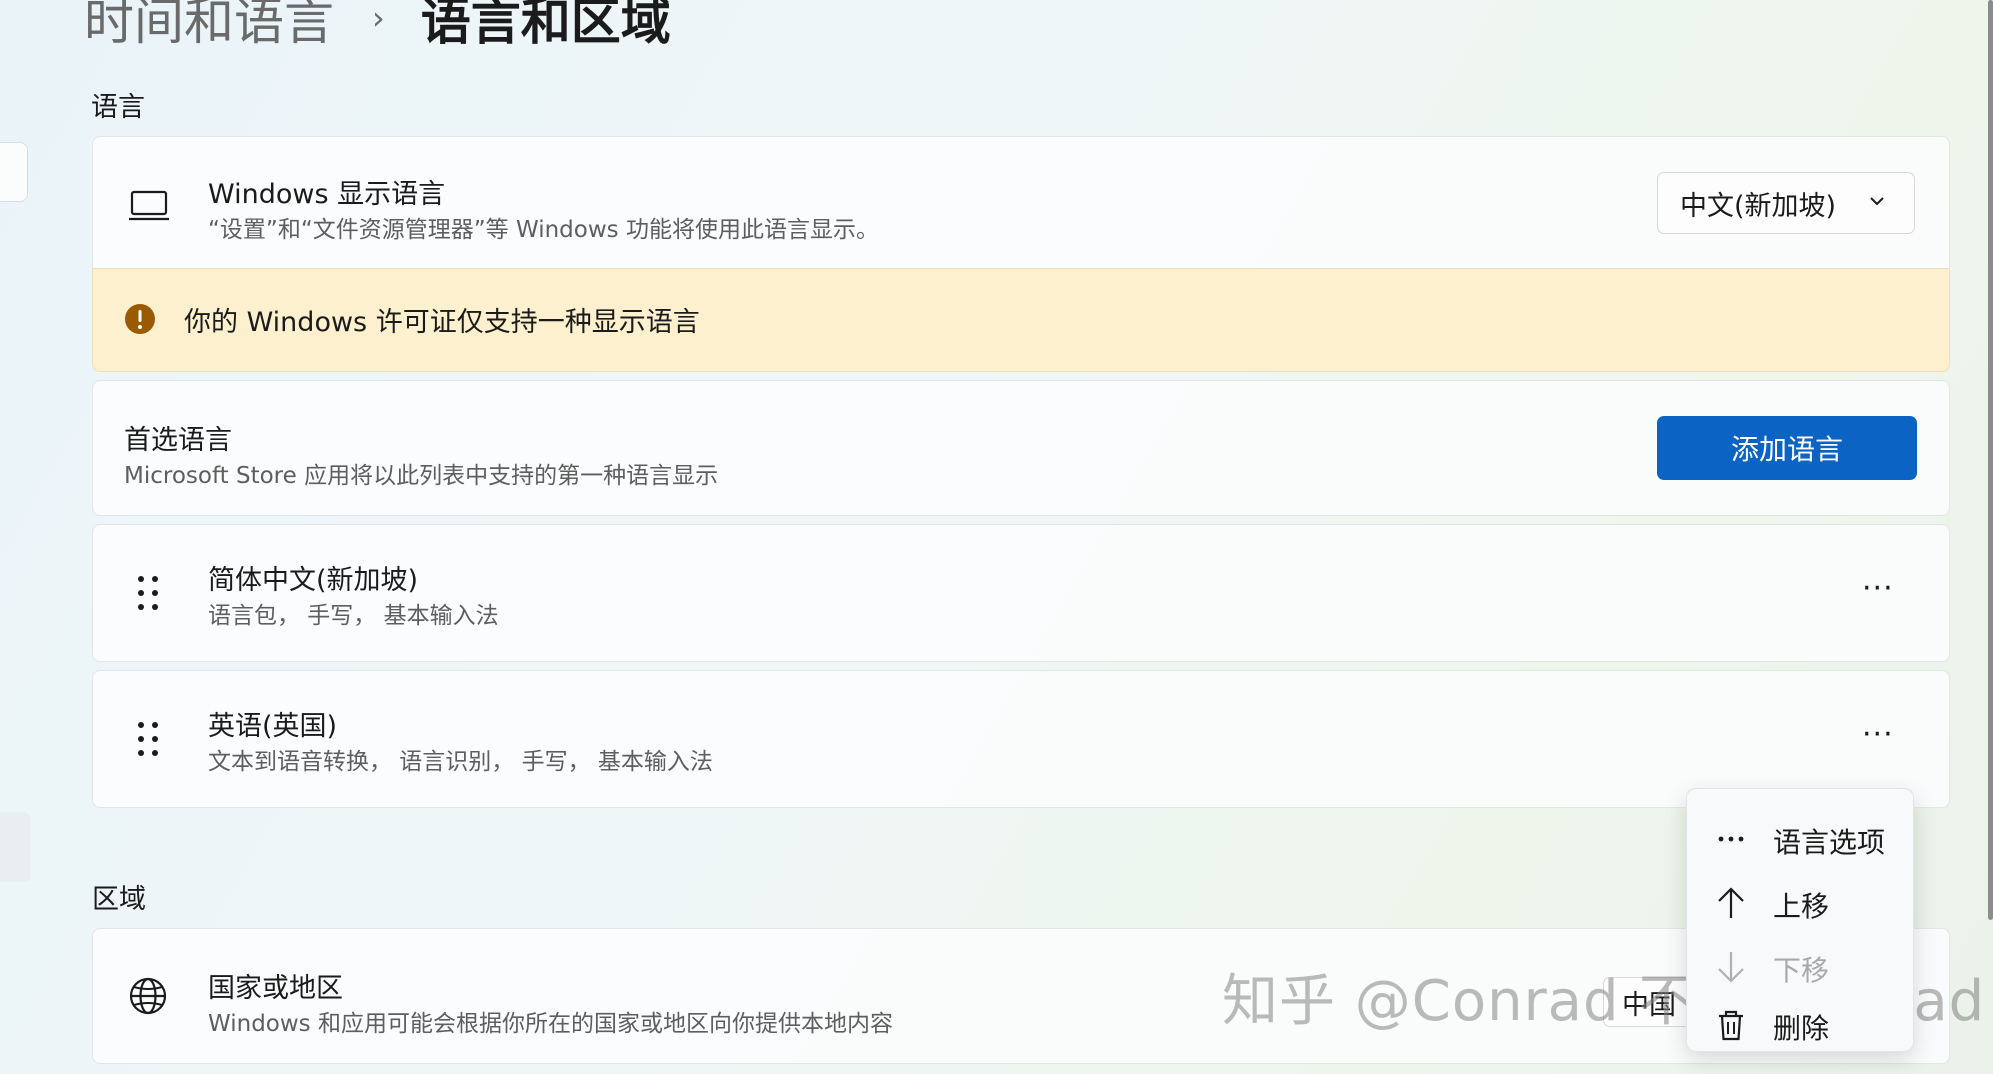  What do you see at coordinates (1758, 206) in the screenshot?
I see `display-language-selected: 中文(新加坡)` at bounding box center [1758, 206].